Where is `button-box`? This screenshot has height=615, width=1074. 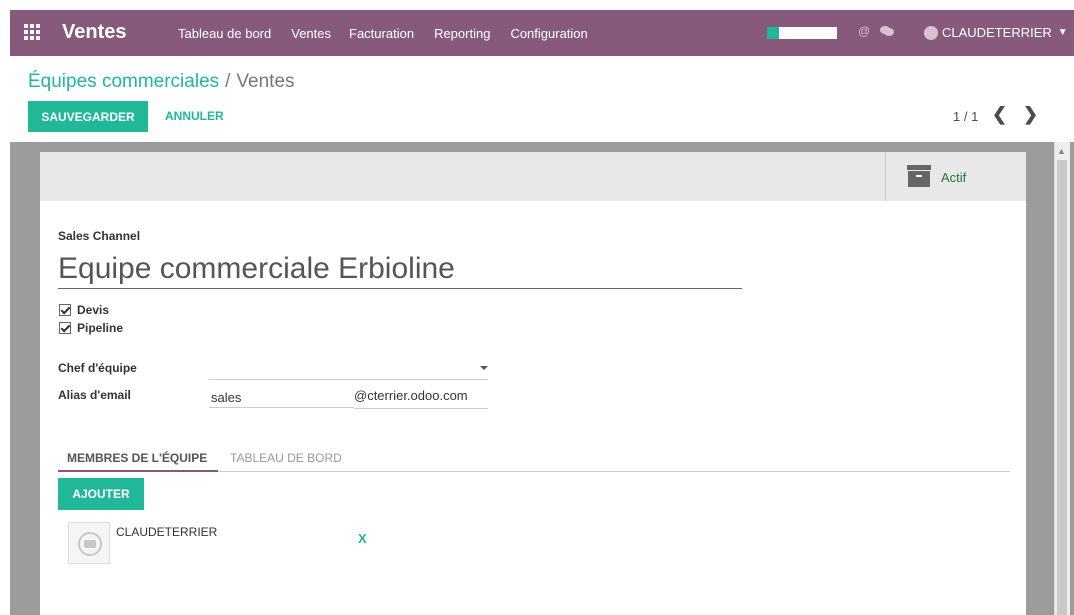
button-box is located at coordinates (533, 176).